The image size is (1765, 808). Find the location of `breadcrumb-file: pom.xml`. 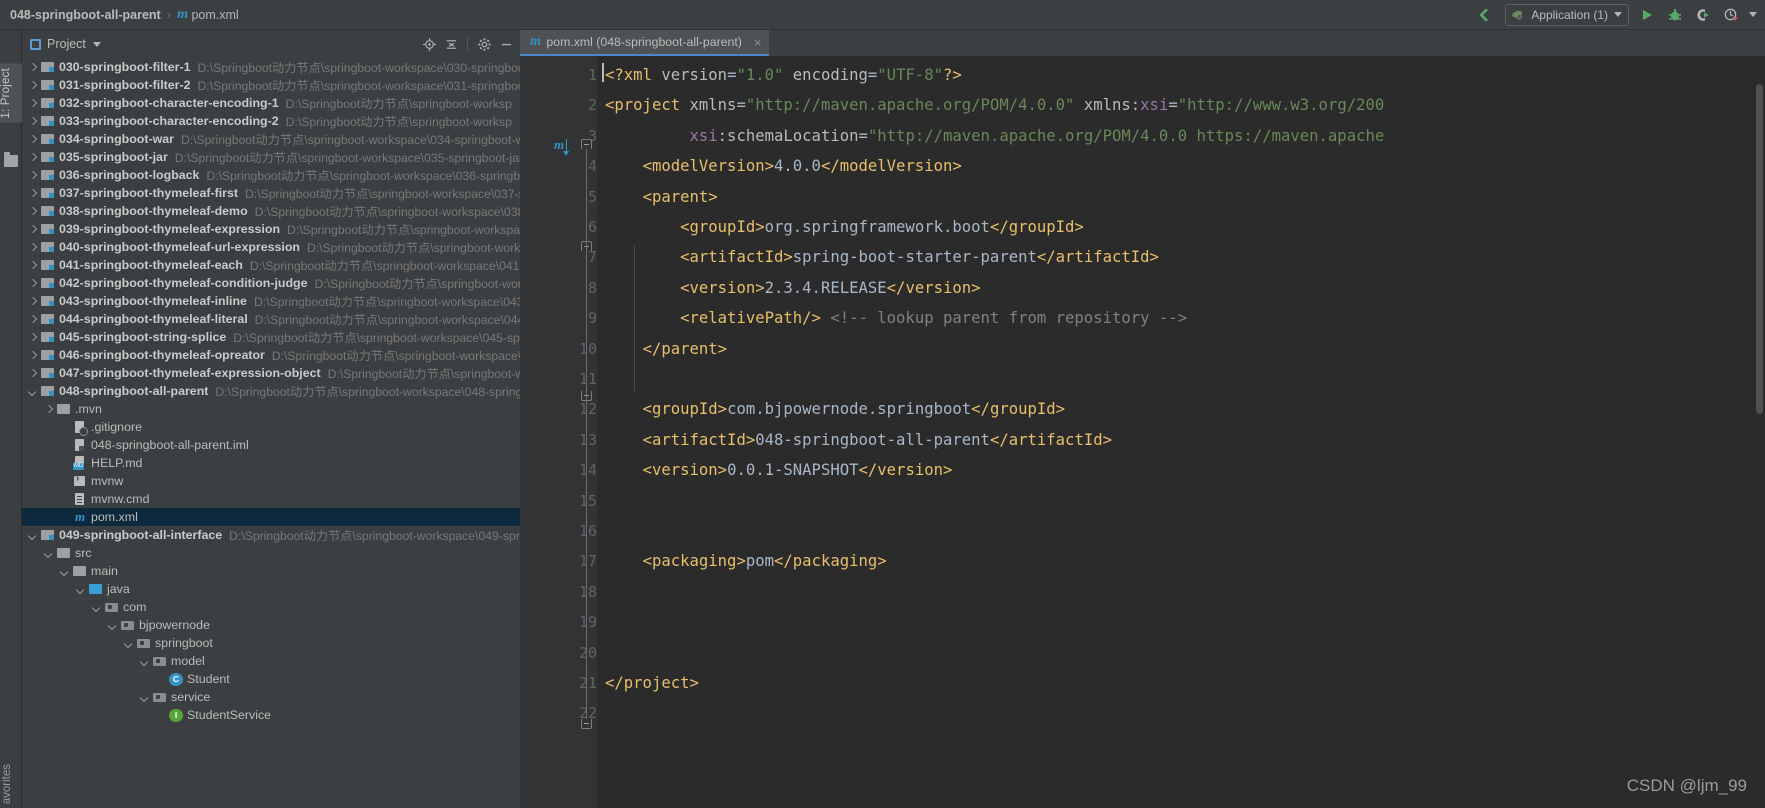

breadcrumb-file: pom.xml is located at coordinates (214, 15).